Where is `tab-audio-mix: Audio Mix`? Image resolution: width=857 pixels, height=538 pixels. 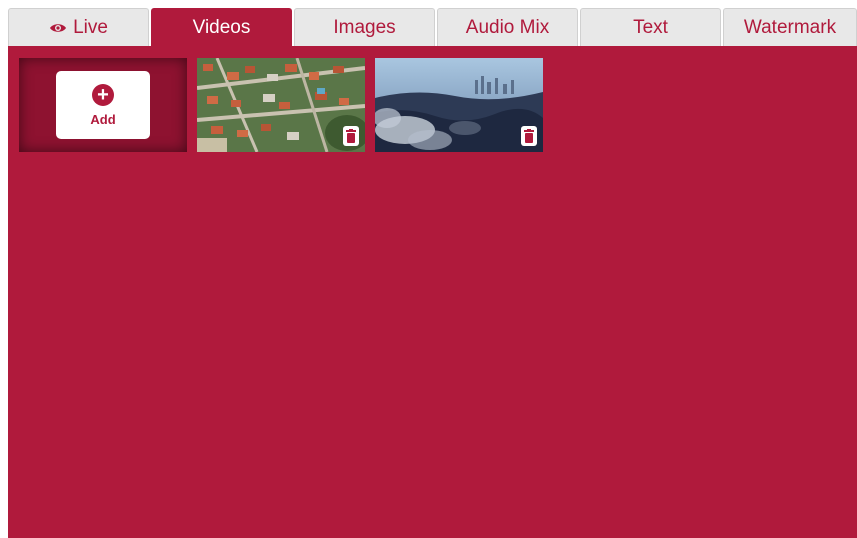
tab-audio-mix: Audio Mix is located at coordinates (507, 27).